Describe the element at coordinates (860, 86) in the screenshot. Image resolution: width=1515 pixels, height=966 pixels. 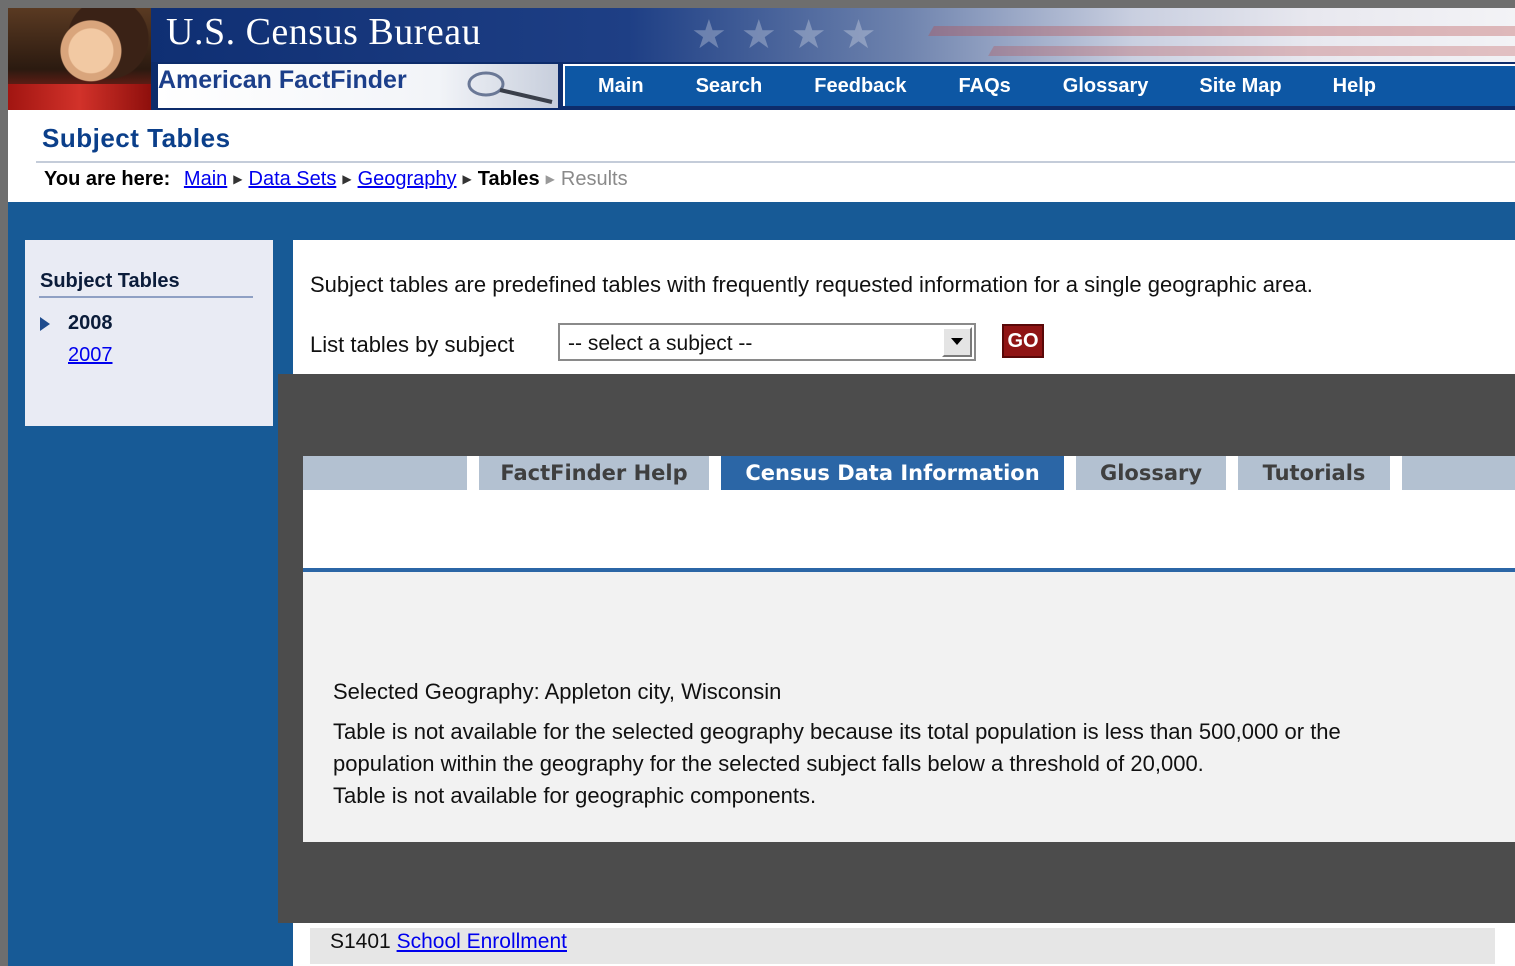
I see `nav-feedback: Feedback` at that location.